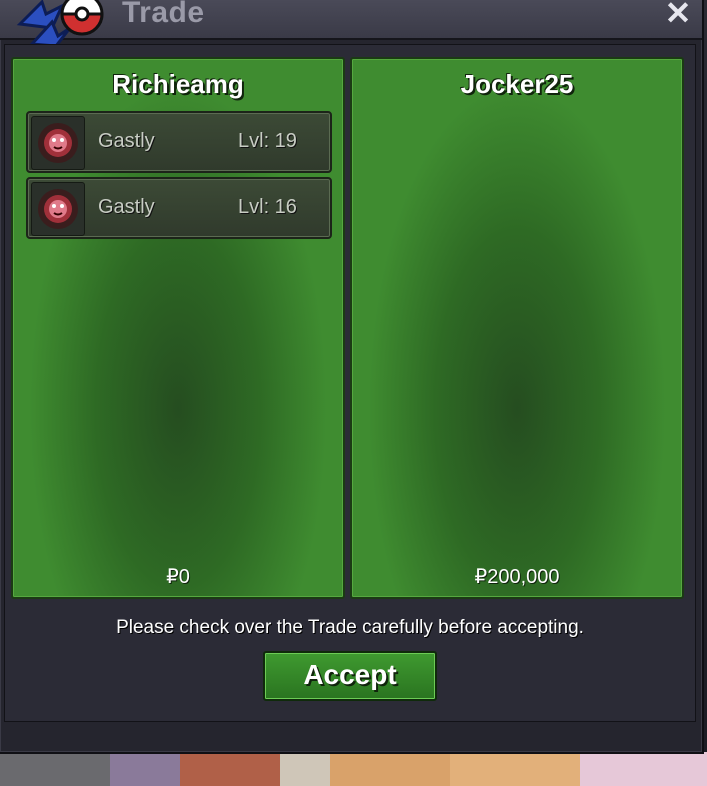 The image size is (707, 786). What do you see at coordinates (353, 769) in the screenshot?
I see `game-world-strip` at bounding box center [353, 769].